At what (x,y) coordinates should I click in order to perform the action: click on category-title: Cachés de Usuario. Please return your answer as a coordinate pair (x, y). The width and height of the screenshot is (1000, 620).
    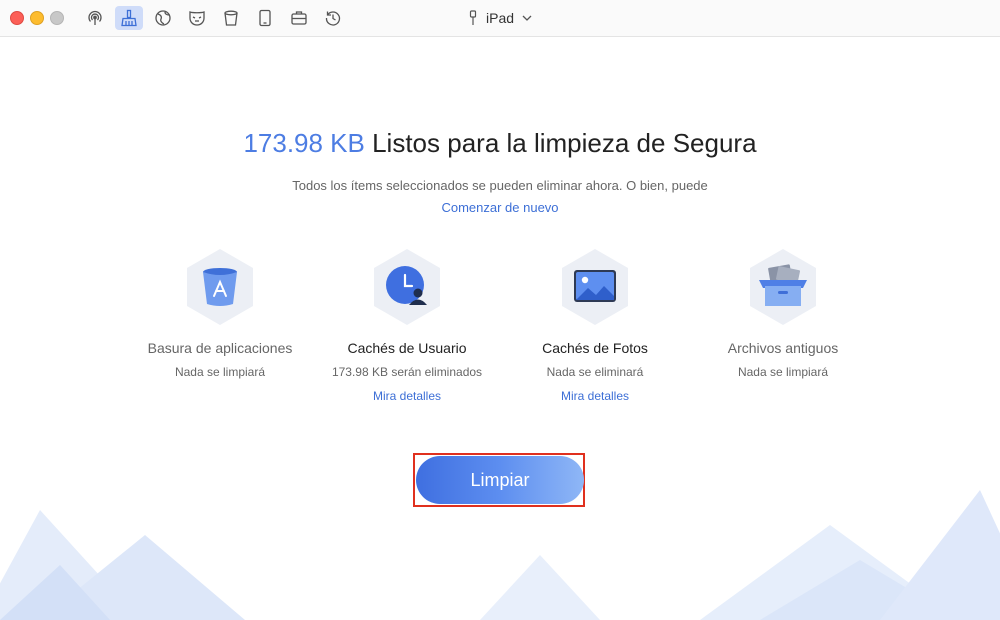
    Looking at the image, I should click on (407, 348).